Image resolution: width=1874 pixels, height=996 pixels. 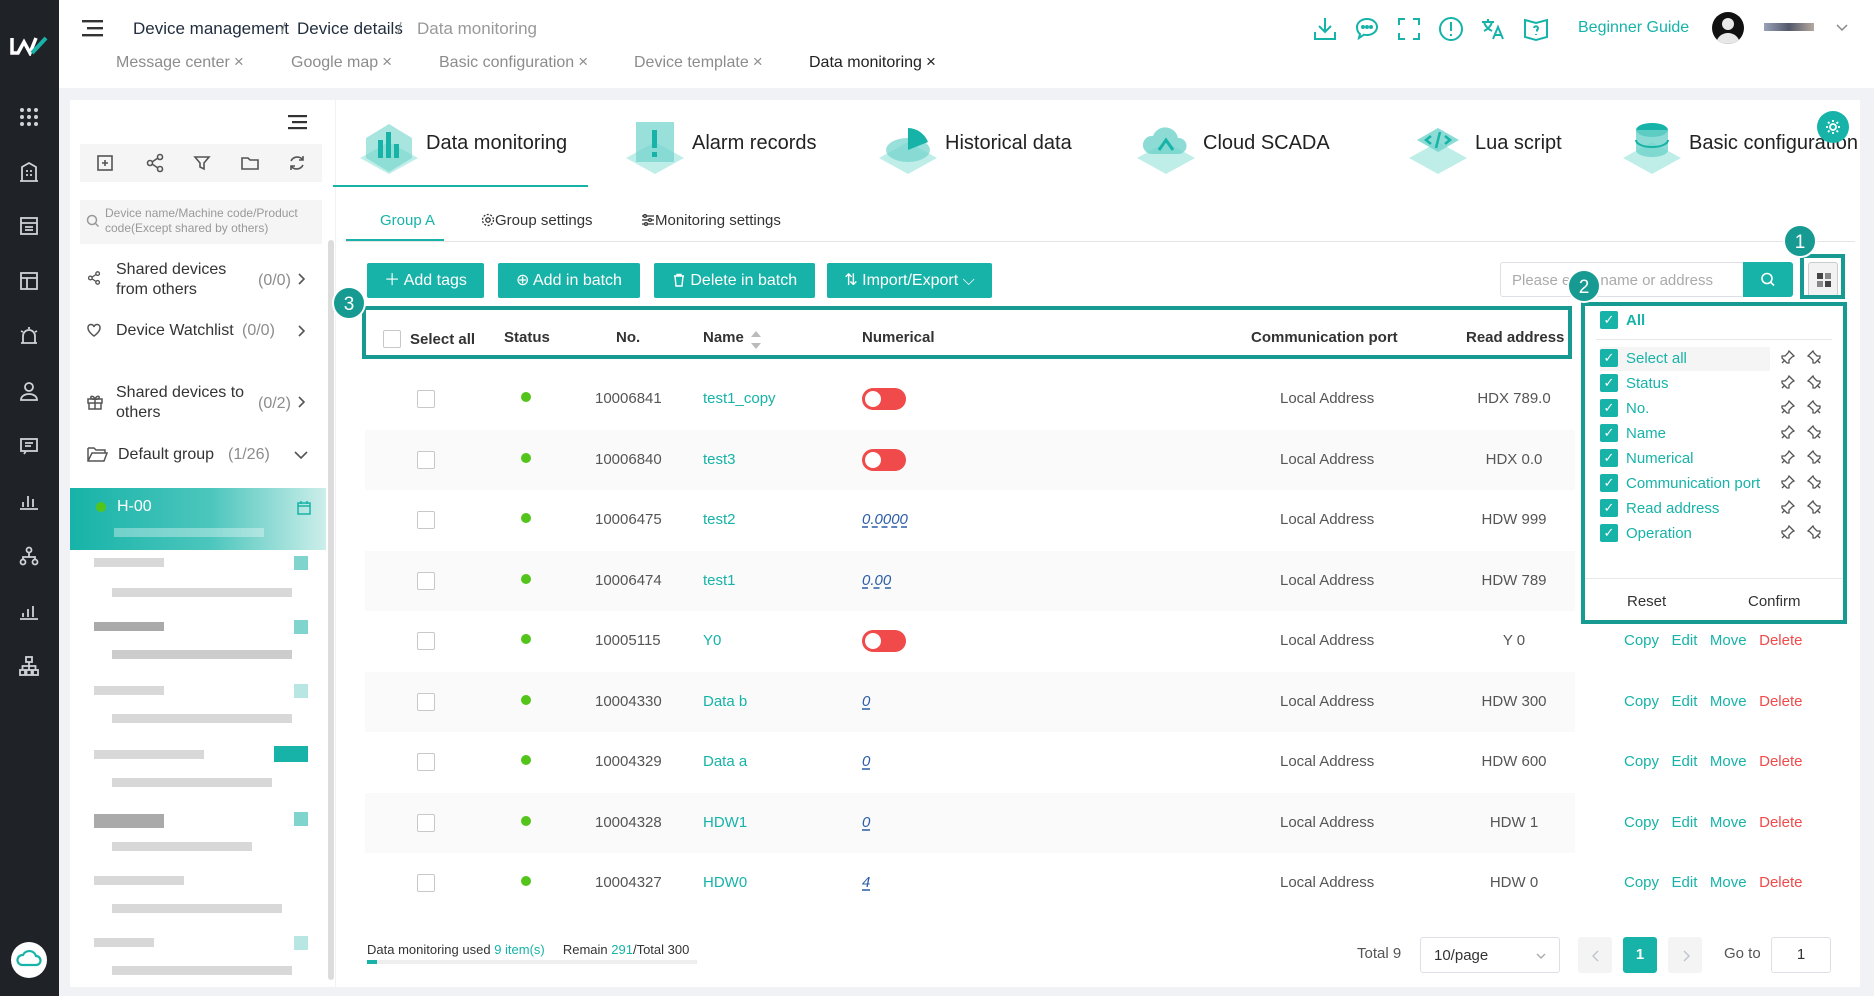 What do you see at coordinates (203, 164) in the screenshot?
I see `filter-icon` at bounding box center [203, 164].